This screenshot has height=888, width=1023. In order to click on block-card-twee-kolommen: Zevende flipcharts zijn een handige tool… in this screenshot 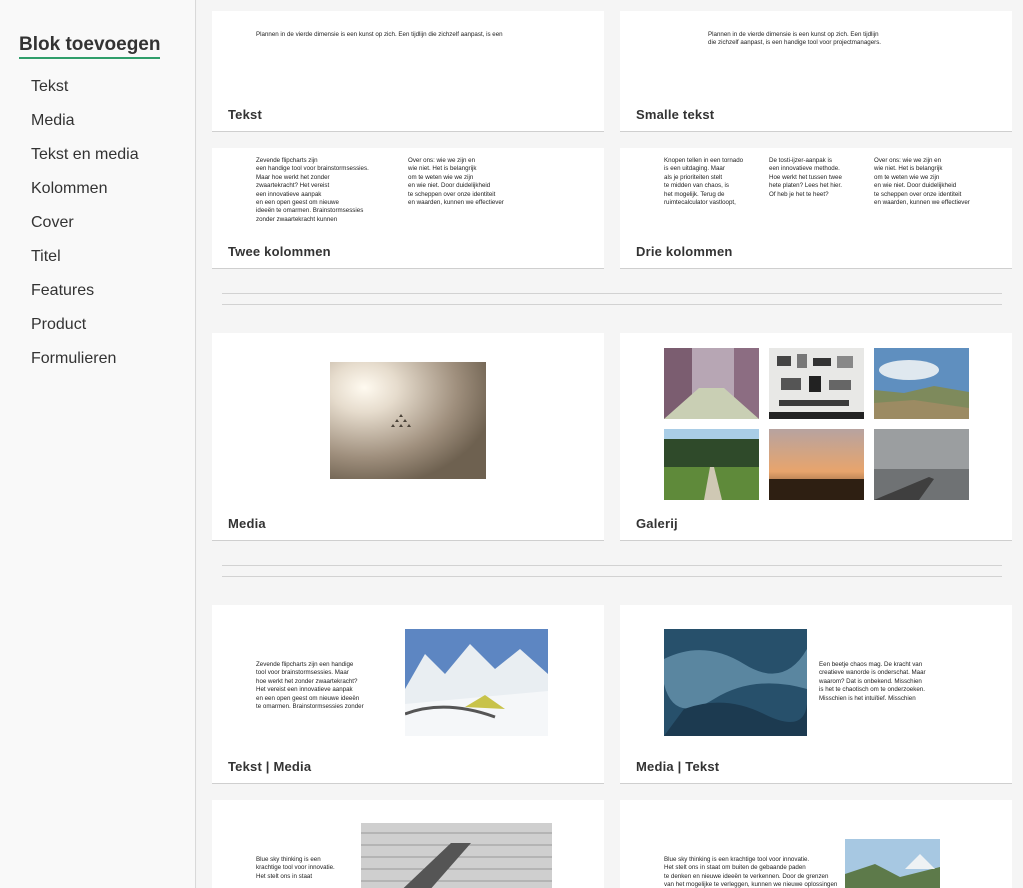, I will do `click(408, 208)`.